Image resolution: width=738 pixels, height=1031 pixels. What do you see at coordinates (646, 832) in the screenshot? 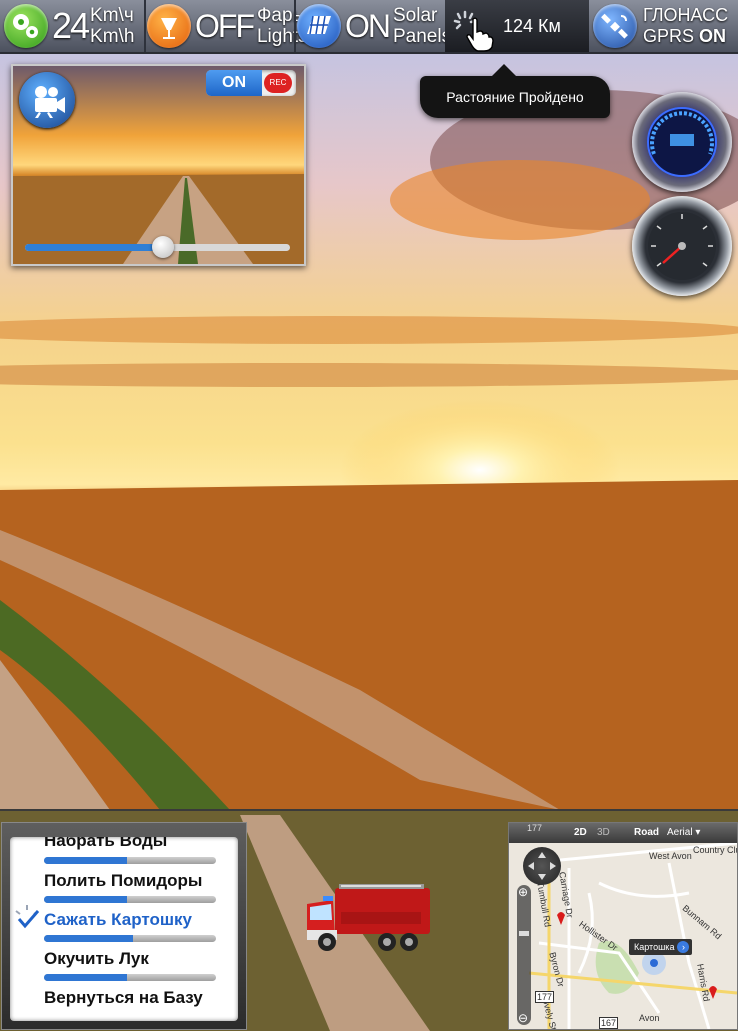
I see `road-button: Road` at bounding box center [646, 832].